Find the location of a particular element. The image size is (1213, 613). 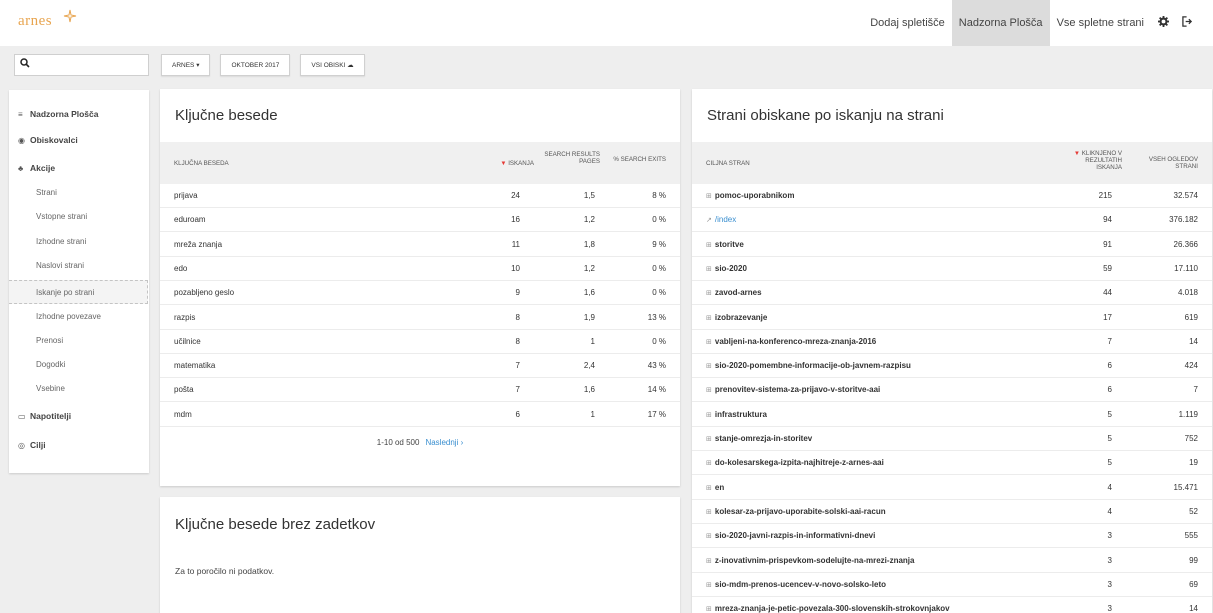

site-selector-button: ARNES ▾ is located at coordinates (186, 65).